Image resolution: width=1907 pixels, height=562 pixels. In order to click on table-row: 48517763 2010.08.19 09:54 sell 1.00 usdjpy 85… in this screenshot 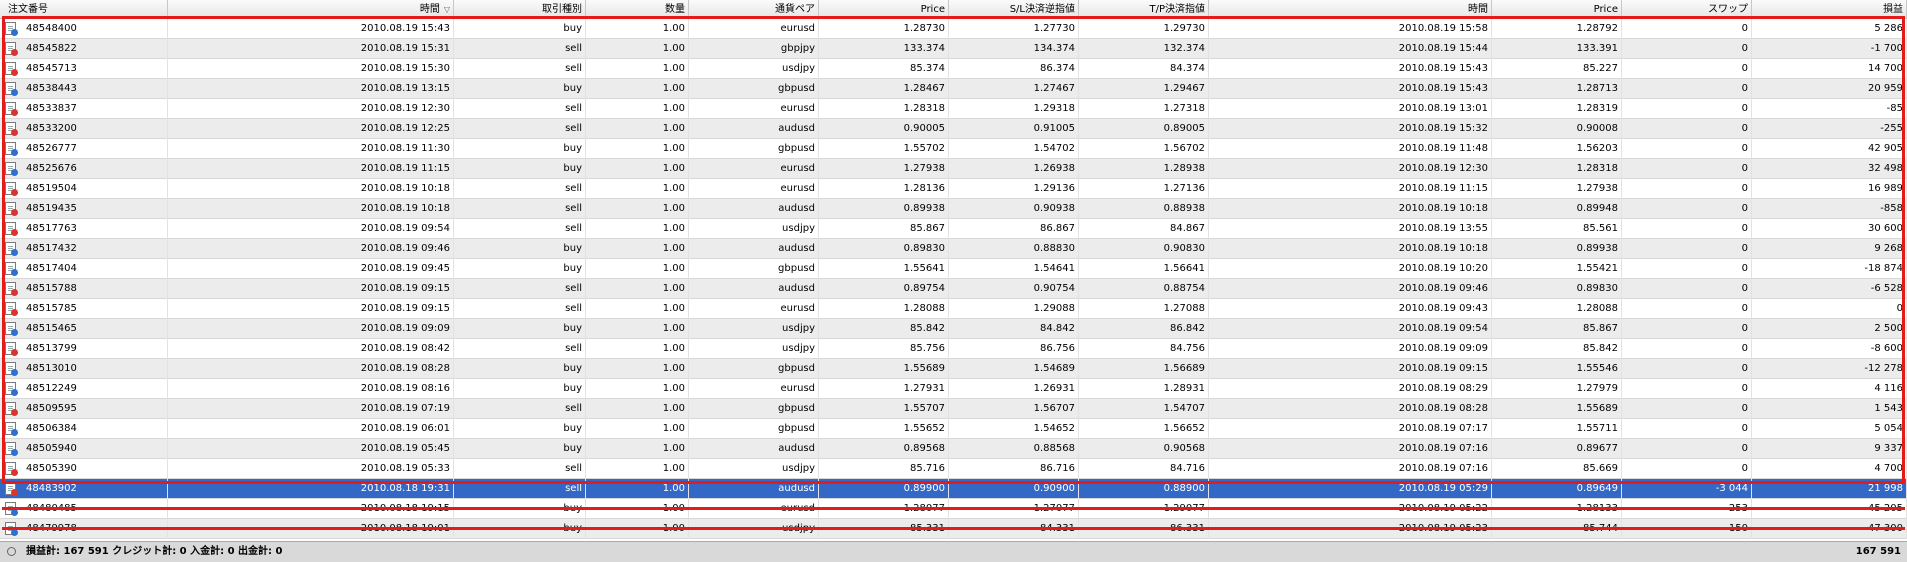, I will do `click(953, 229)`.